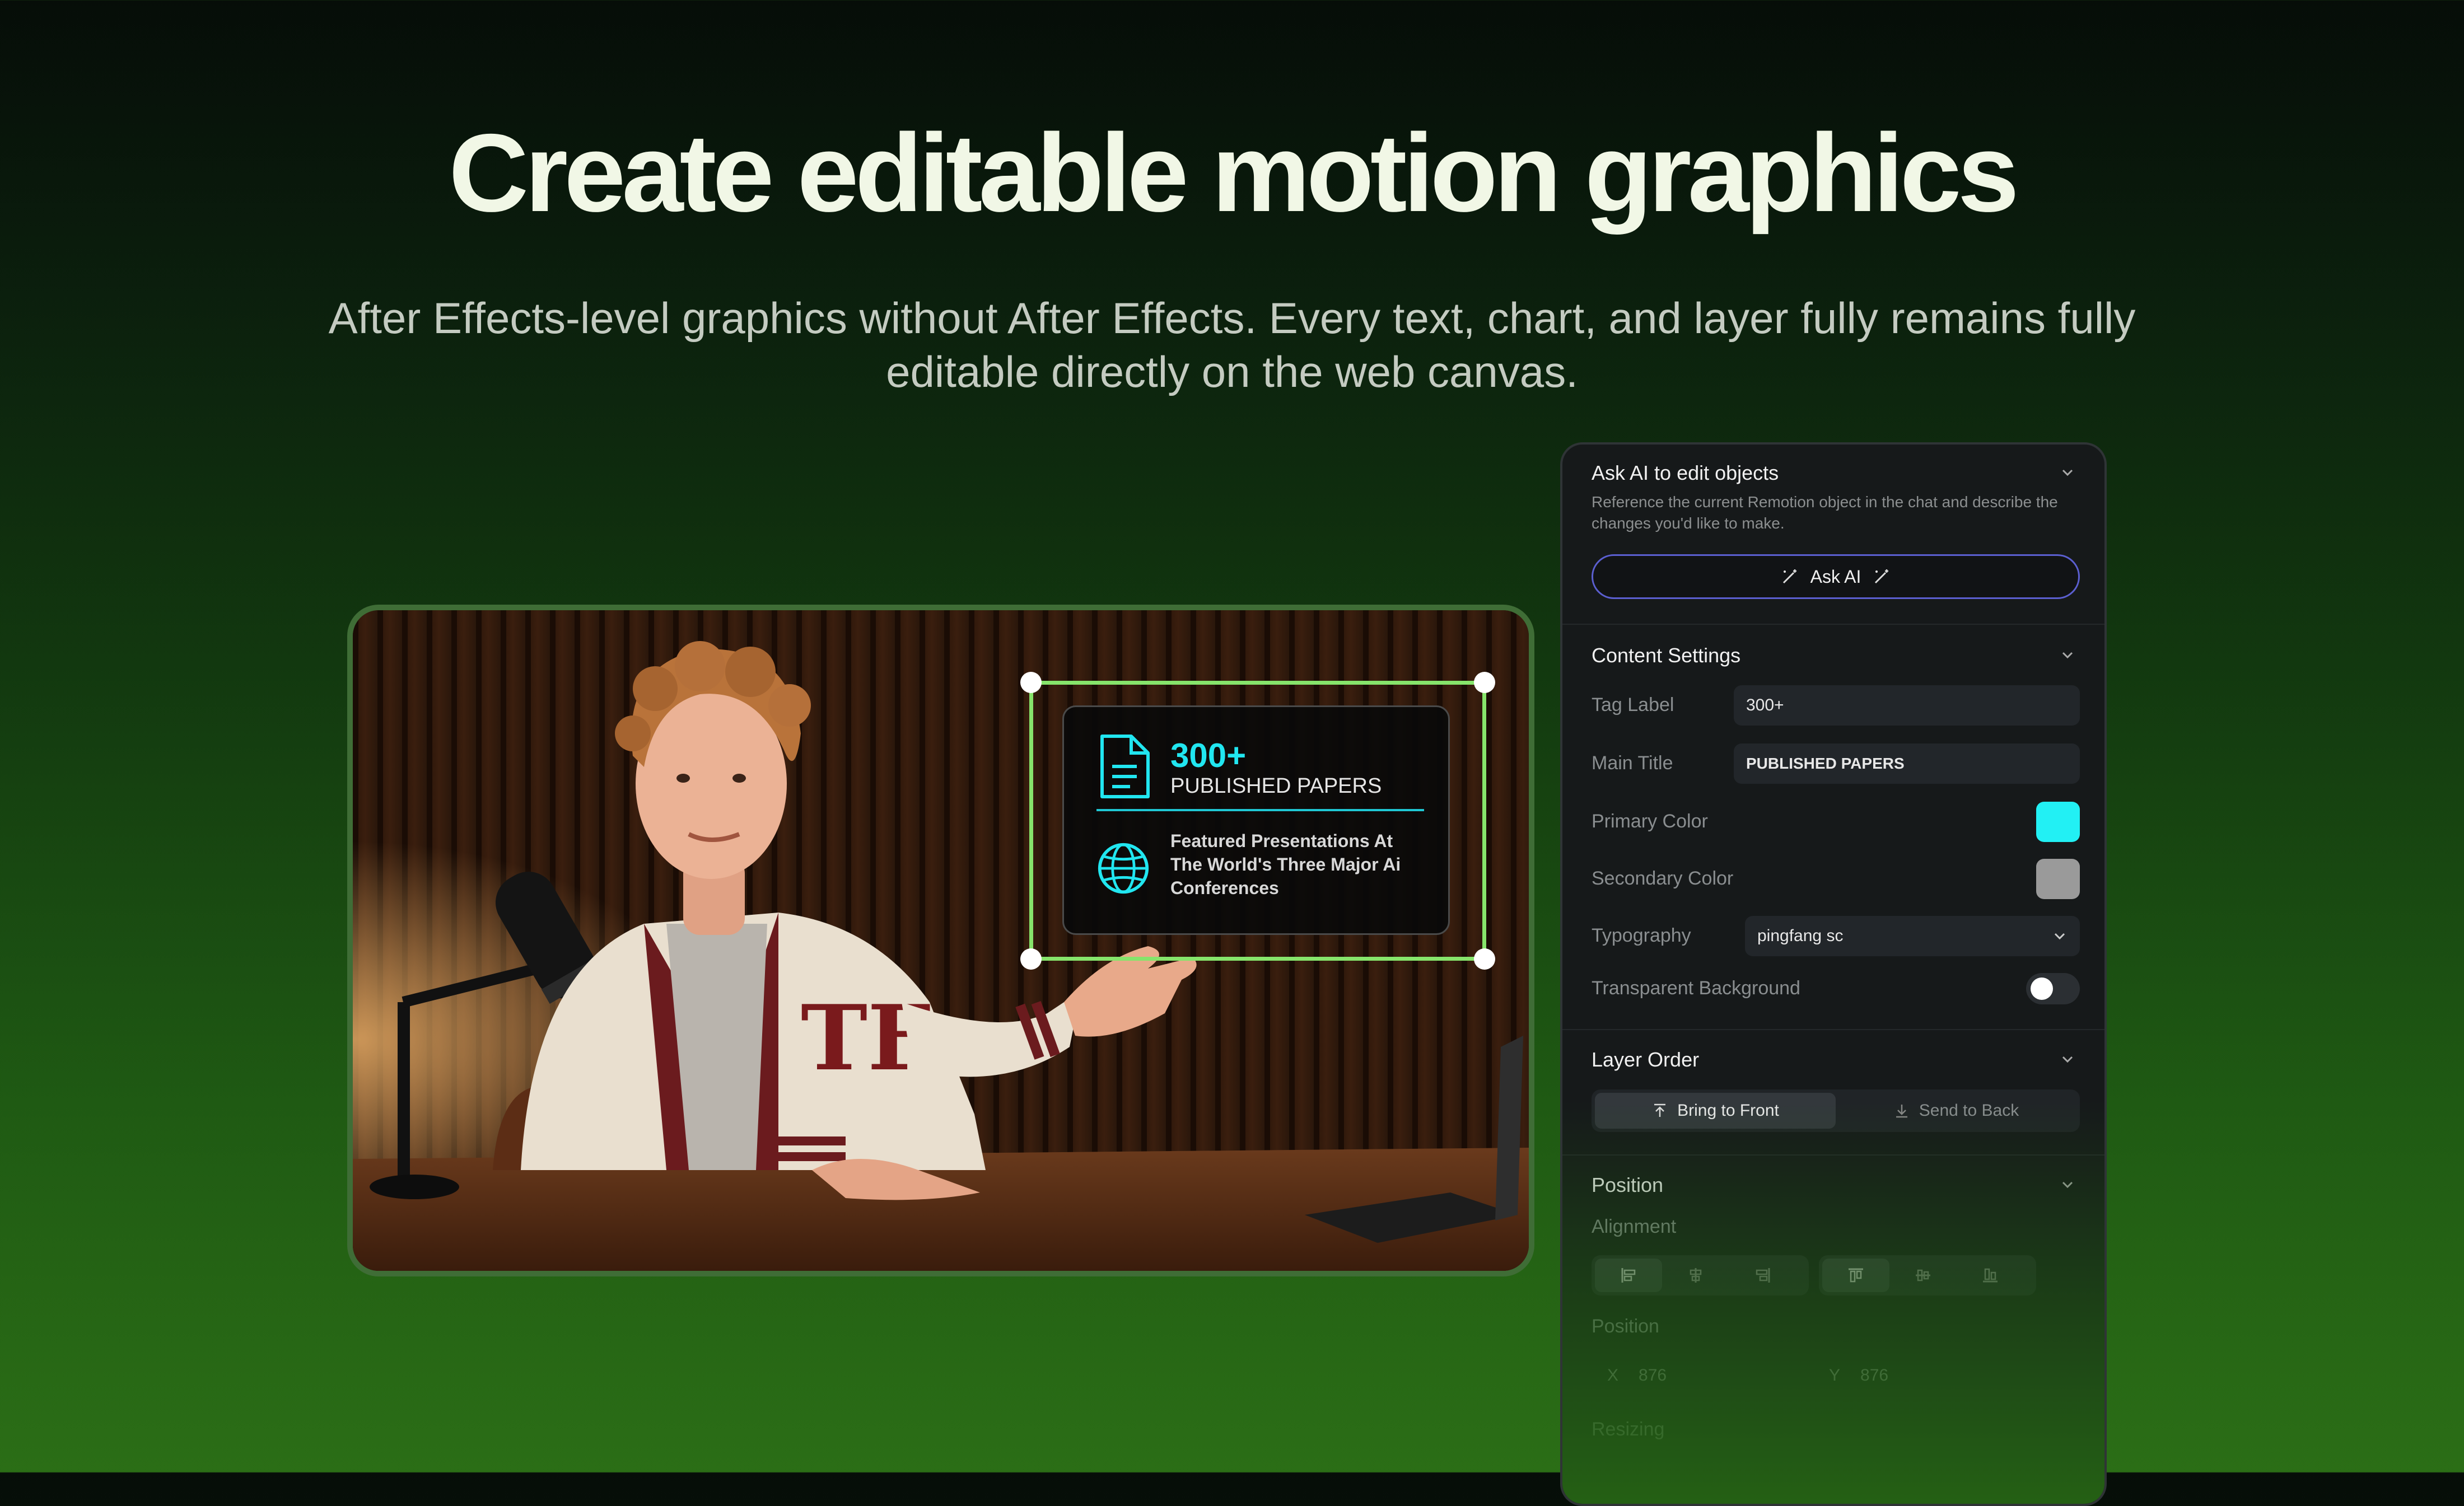 This screenshot has height=1506, width=2464. I want to click on layer-order-control: Bring to Front Send to Back, so click(1836, 1110).